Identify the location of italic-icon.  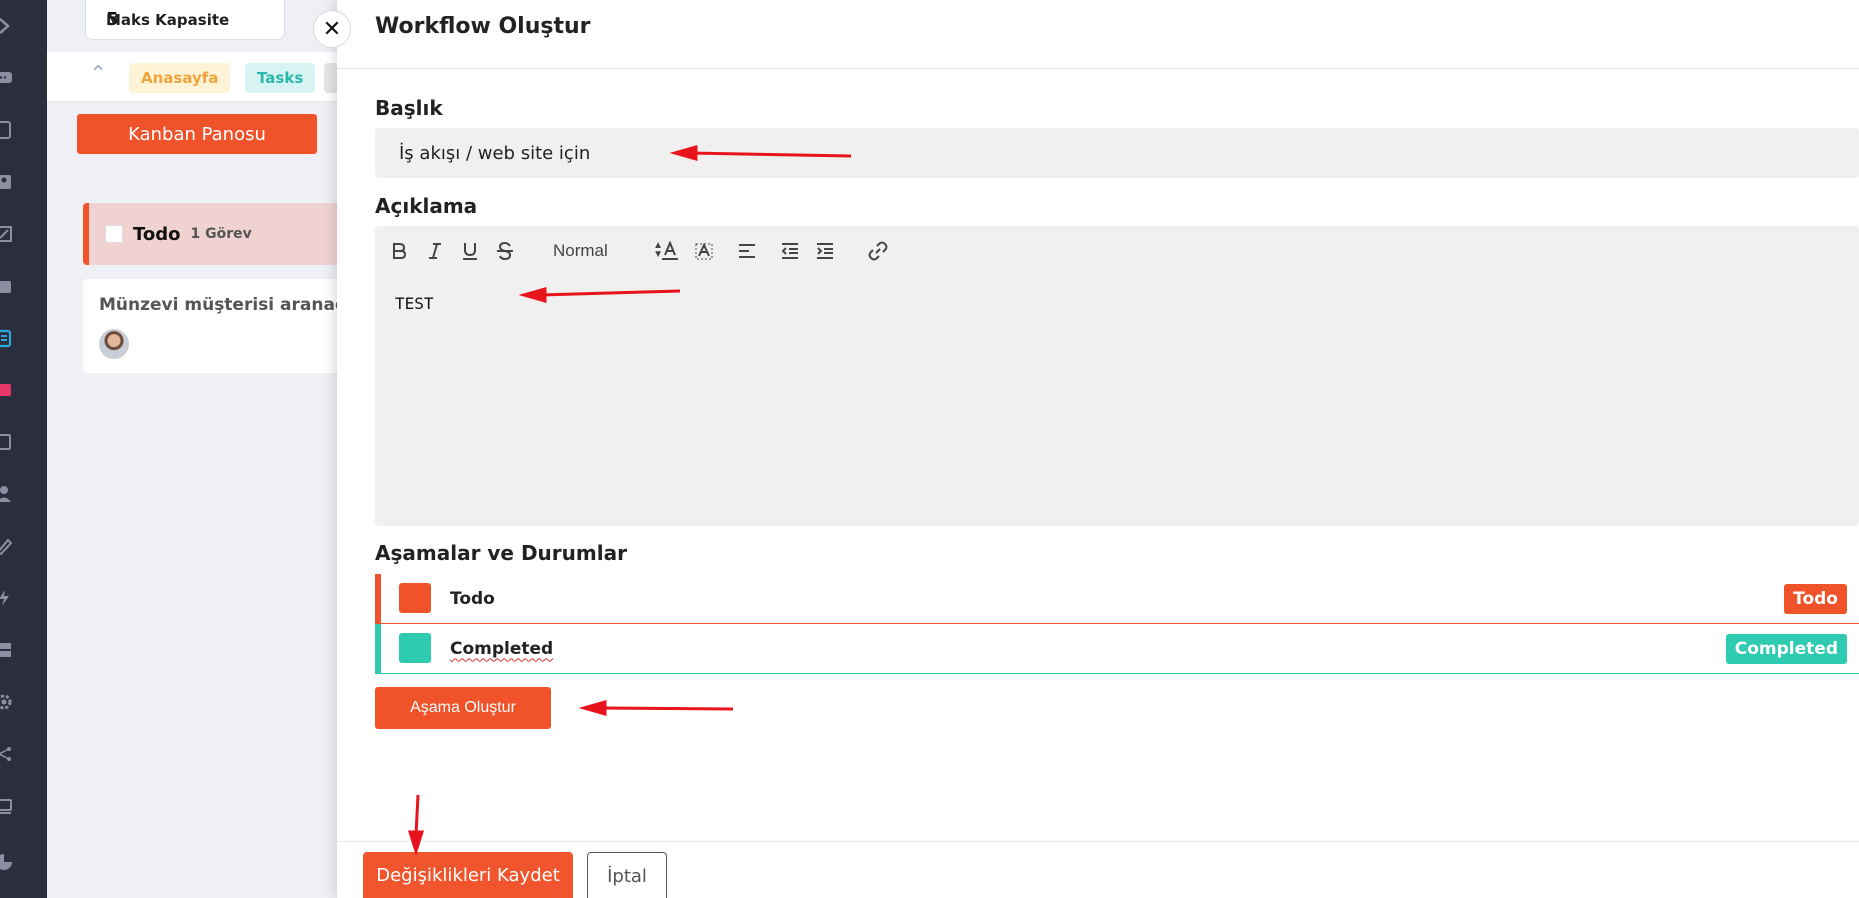
(435, 251).